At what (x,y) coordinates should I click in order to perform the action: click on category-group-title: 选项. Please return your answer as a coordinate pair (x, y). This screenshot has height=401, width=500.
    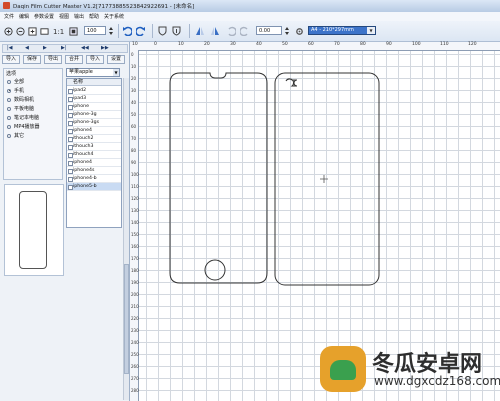
    Looking at the image, I should click on (11, 74).